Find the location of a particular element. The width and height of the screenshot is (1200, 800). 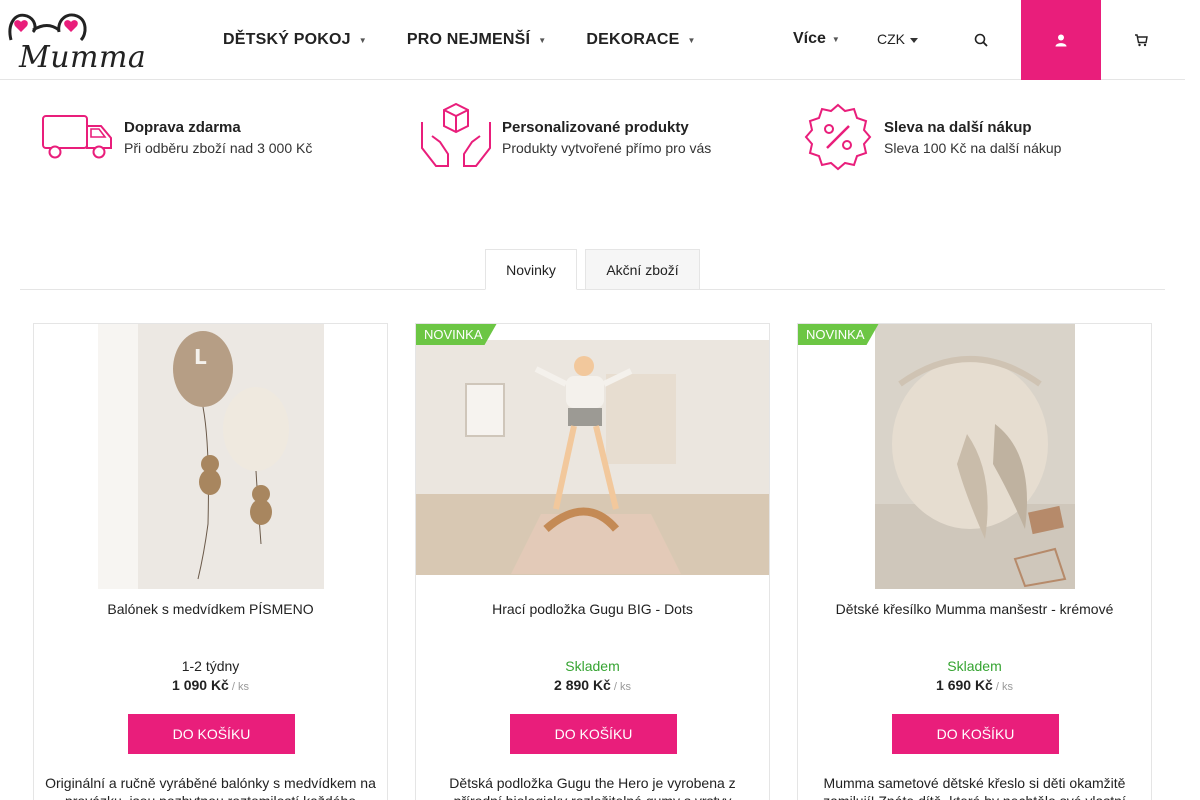

price: 1 690 Kč / ks is located at coordinates (974, 685).